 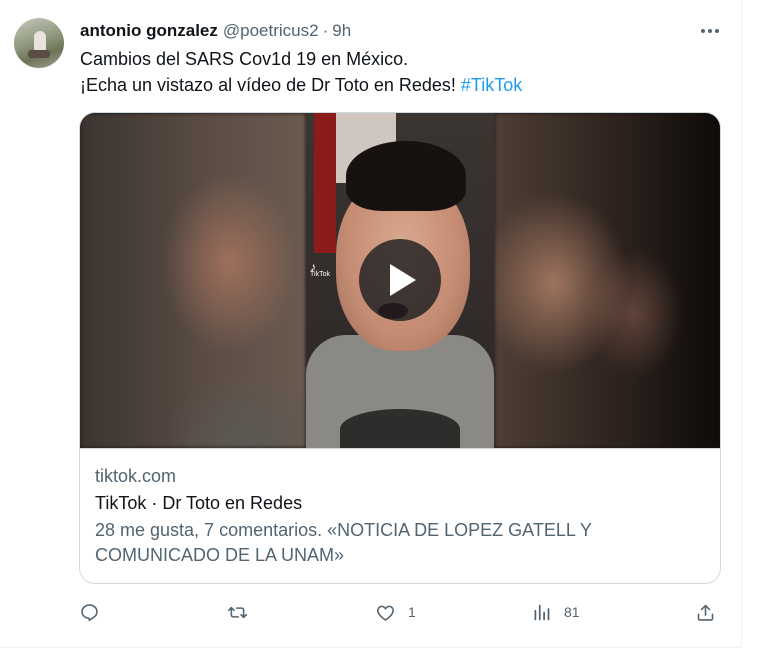 I want to click on views-button: 81, so click(x=555, y=612).